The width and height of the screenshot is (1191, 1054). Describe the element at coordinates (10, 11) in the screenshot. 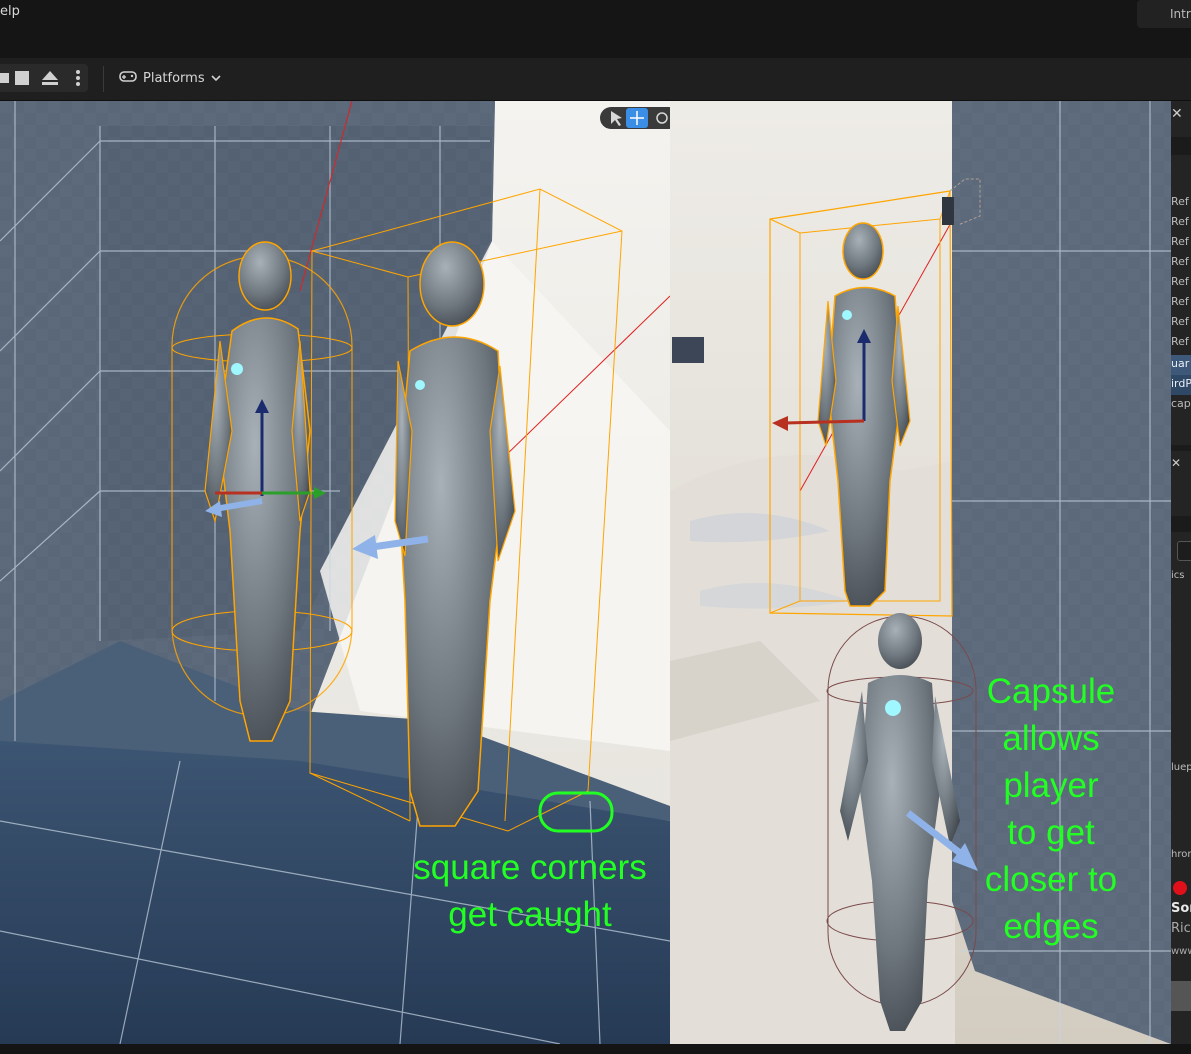

I see `menu-help: elp` at that location.